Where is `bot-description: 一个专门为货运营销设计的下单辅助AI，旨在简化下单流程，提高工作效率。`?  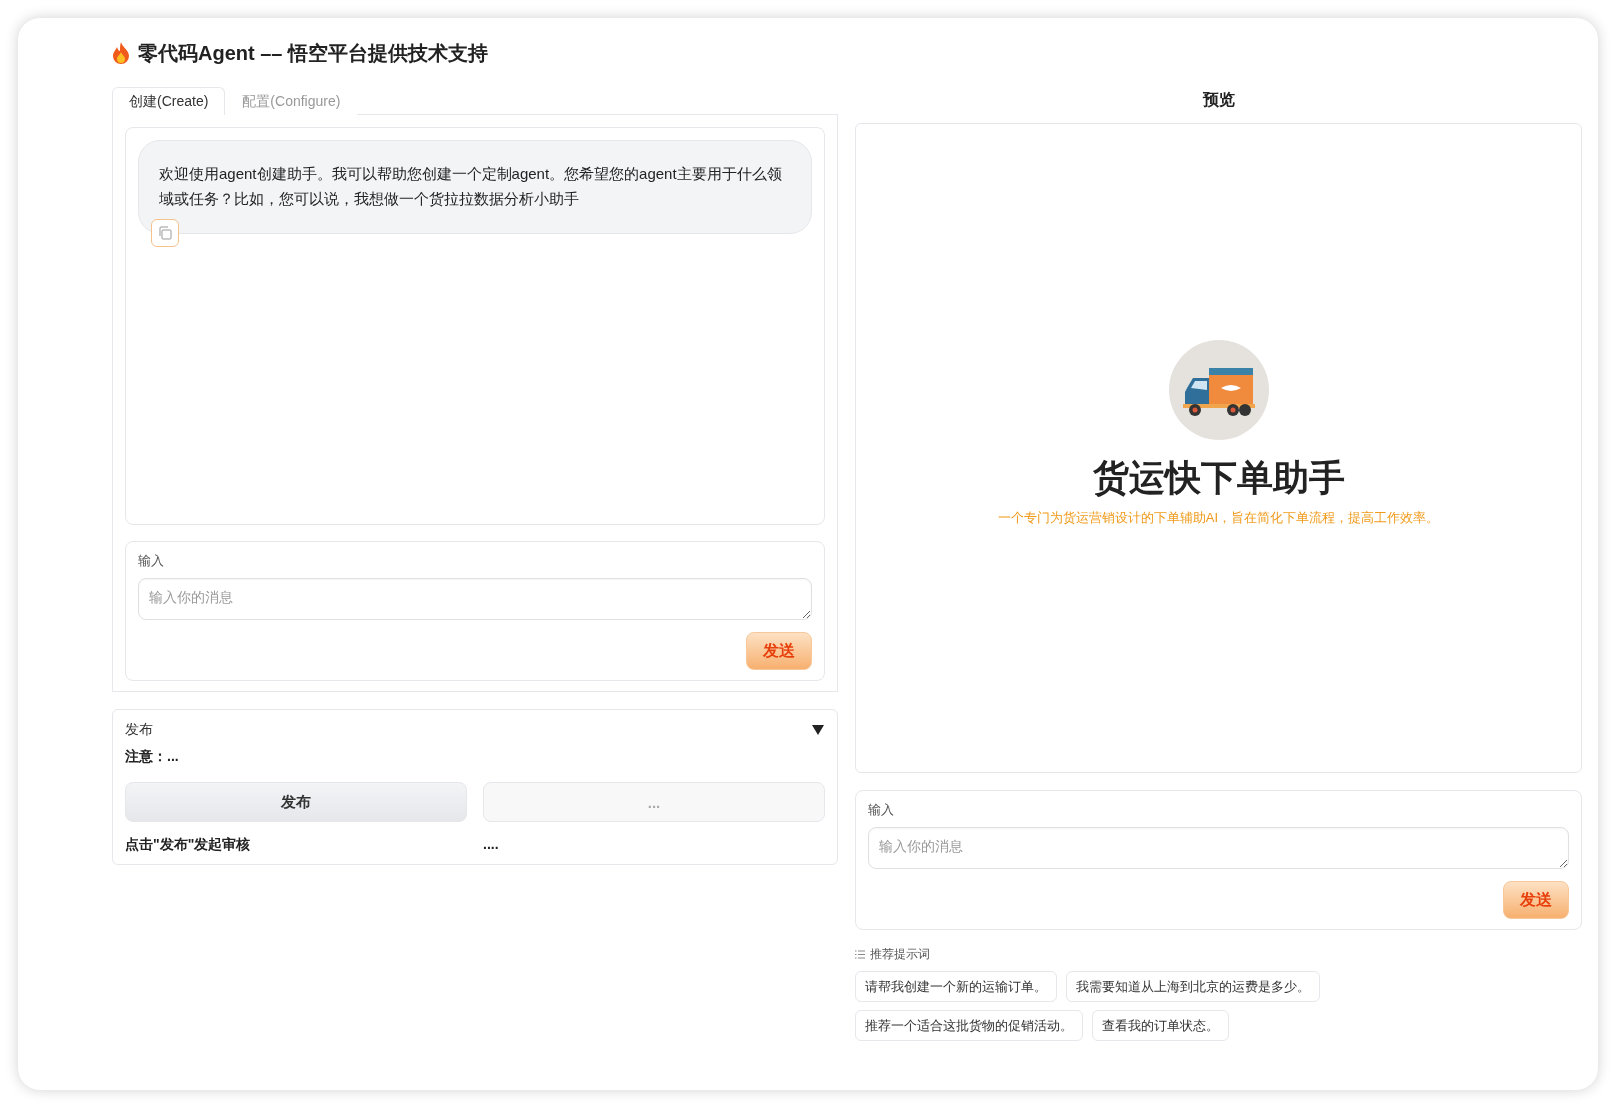
bot-description: 一个专门为货运营销设计的下单辅助AI，旨在简化下单流程，提高工作效率。 is located at coordinates (1218, 517).